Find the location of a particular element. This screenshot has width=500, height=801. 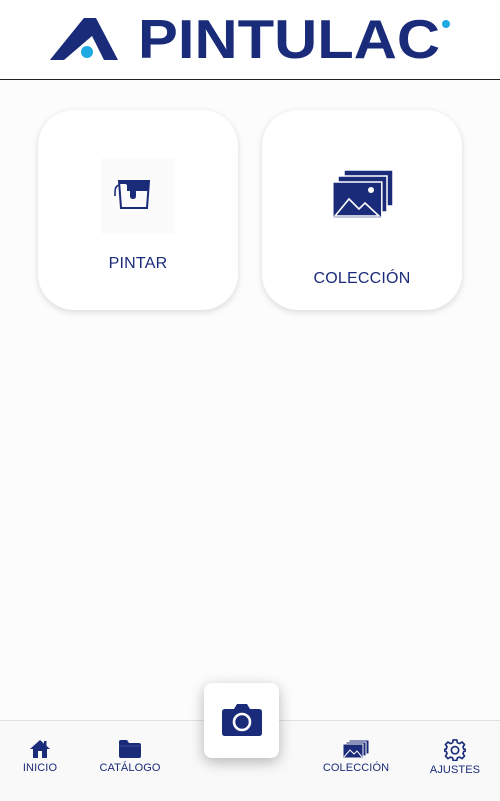

nav-item-ajustes: AJUSTES is located at coordinates (455, 764).